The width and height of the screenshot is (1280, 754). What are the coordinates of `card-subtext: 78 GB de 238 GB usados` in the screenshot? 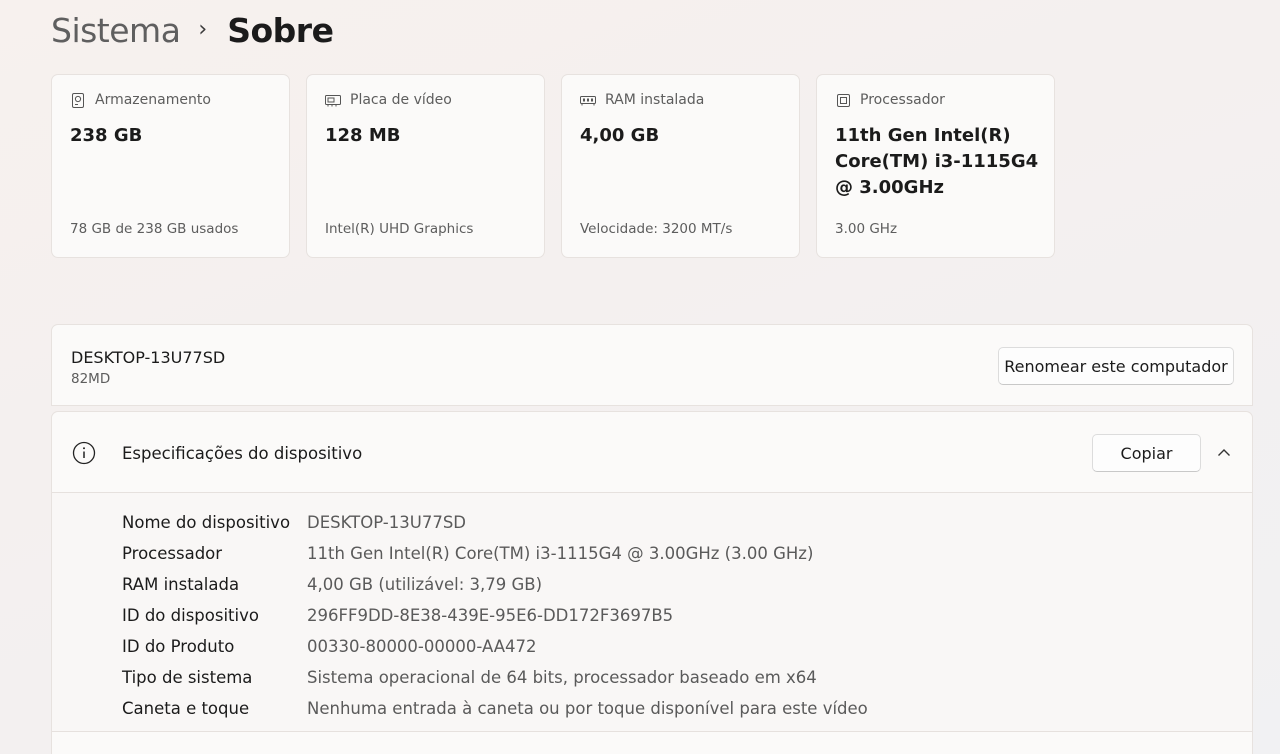 It's located at (154, 229).